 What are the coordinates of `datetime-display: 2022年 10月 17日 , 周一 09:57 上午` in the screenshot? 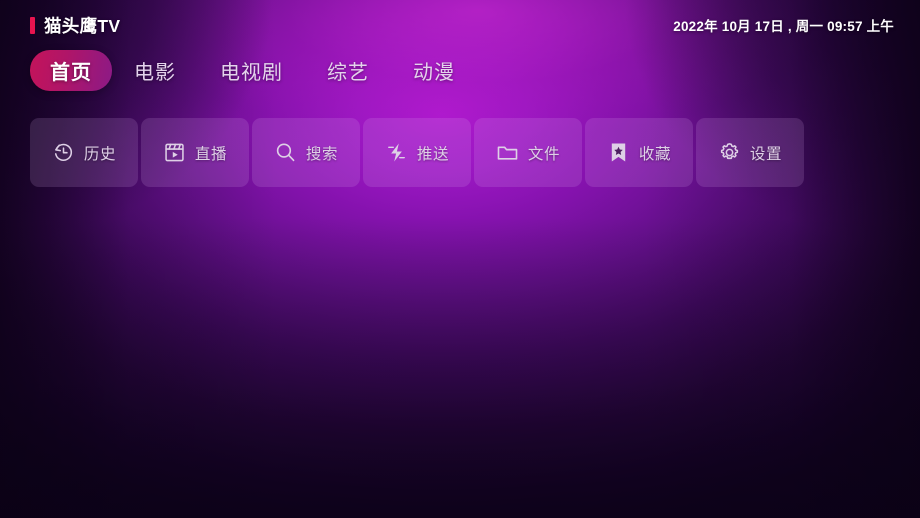 It's located at (783, 26).